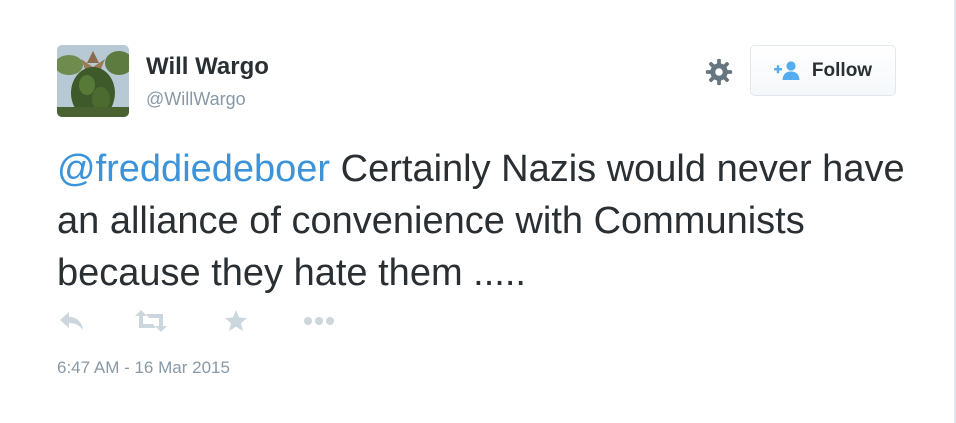  I want to click on follow-button-label: Follow, so click(842, 70).